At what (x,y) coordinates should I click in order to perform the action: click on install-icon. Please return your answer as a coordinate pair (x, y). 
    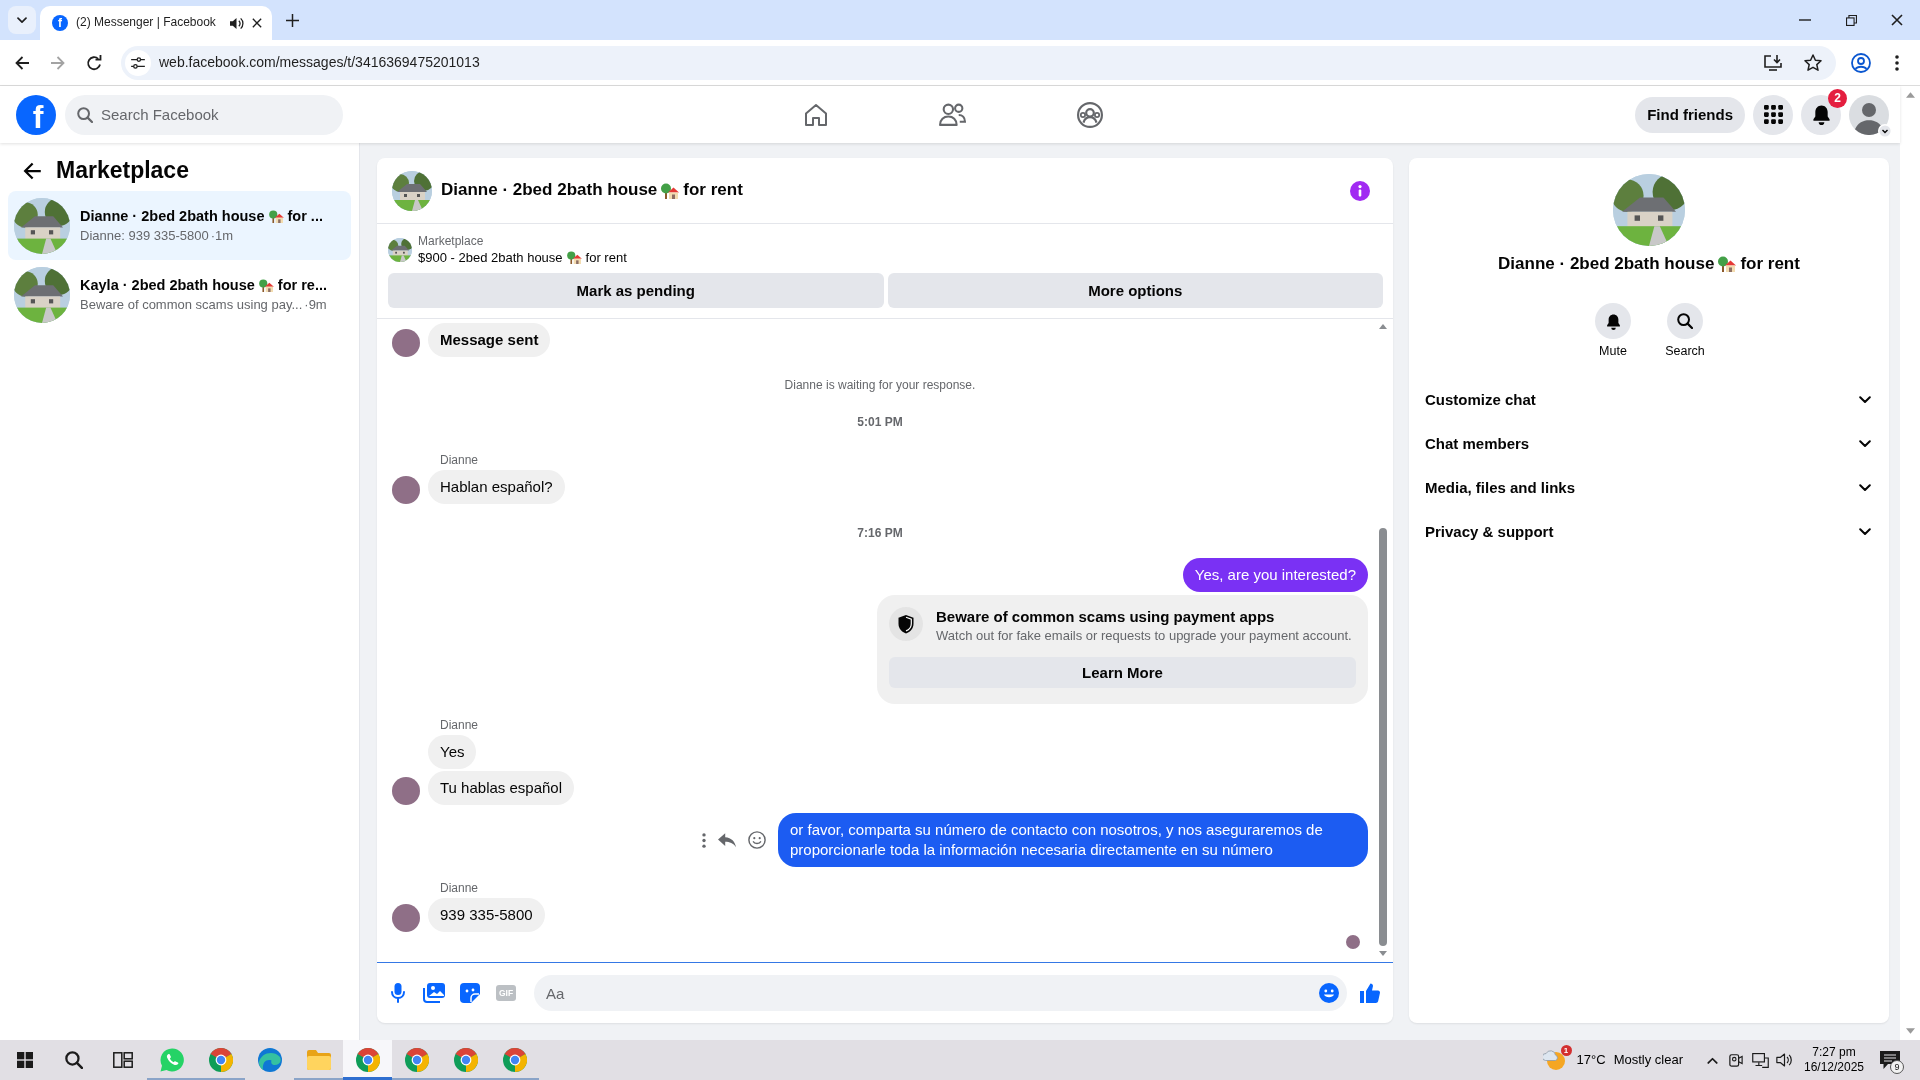
    Looking at the image, I should click on (1773, 62).